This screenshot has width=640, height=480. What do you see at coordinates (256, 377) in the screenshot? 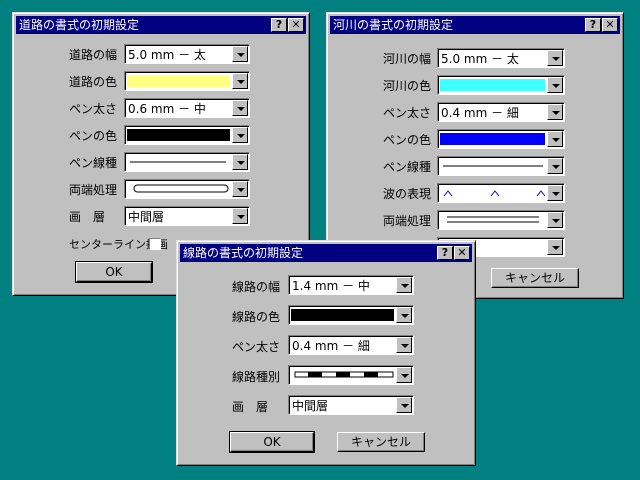
I see `rail-type-label: 線路種別` at bounding box center [256, 377].